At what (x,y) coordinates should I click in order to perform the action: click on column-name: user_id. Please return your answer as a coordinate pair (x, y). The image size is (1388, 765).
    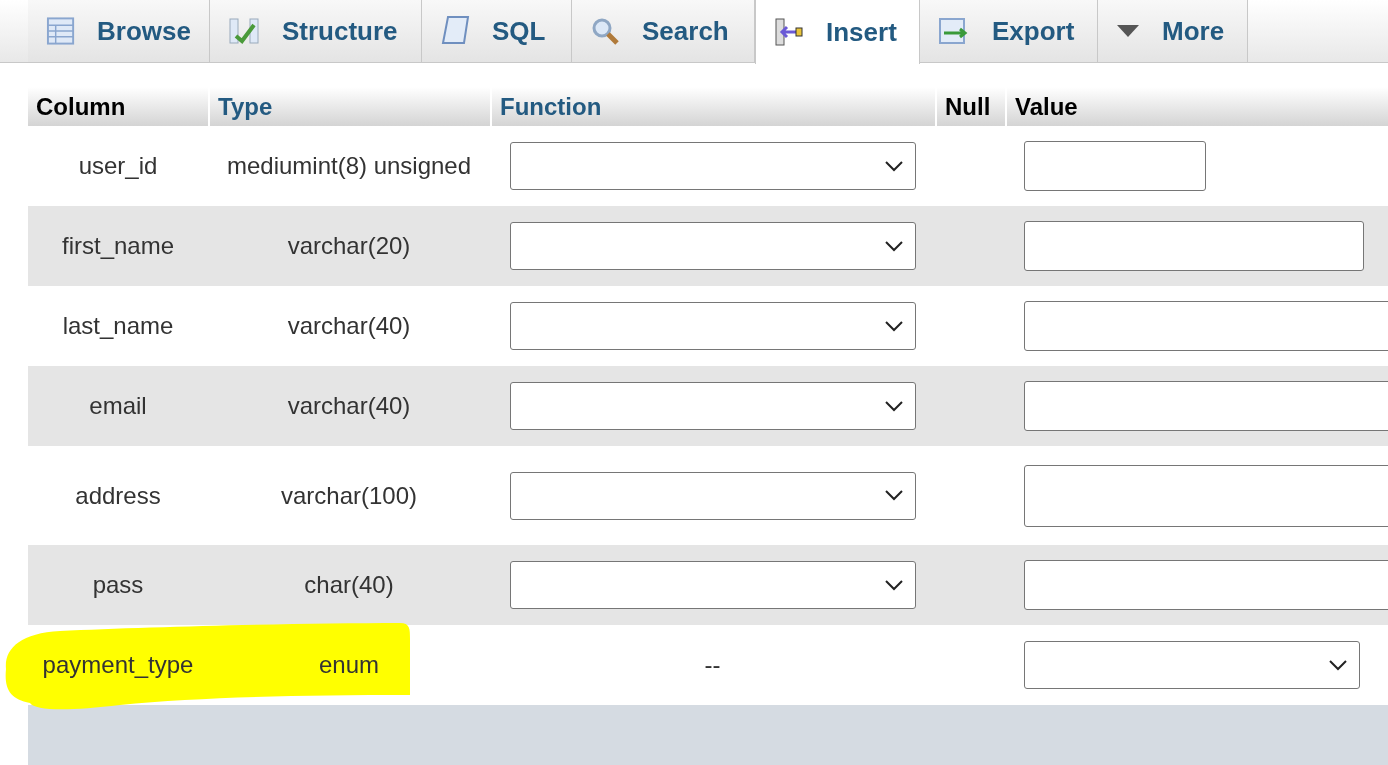
    Looking at the image, I should click on (118, 166).